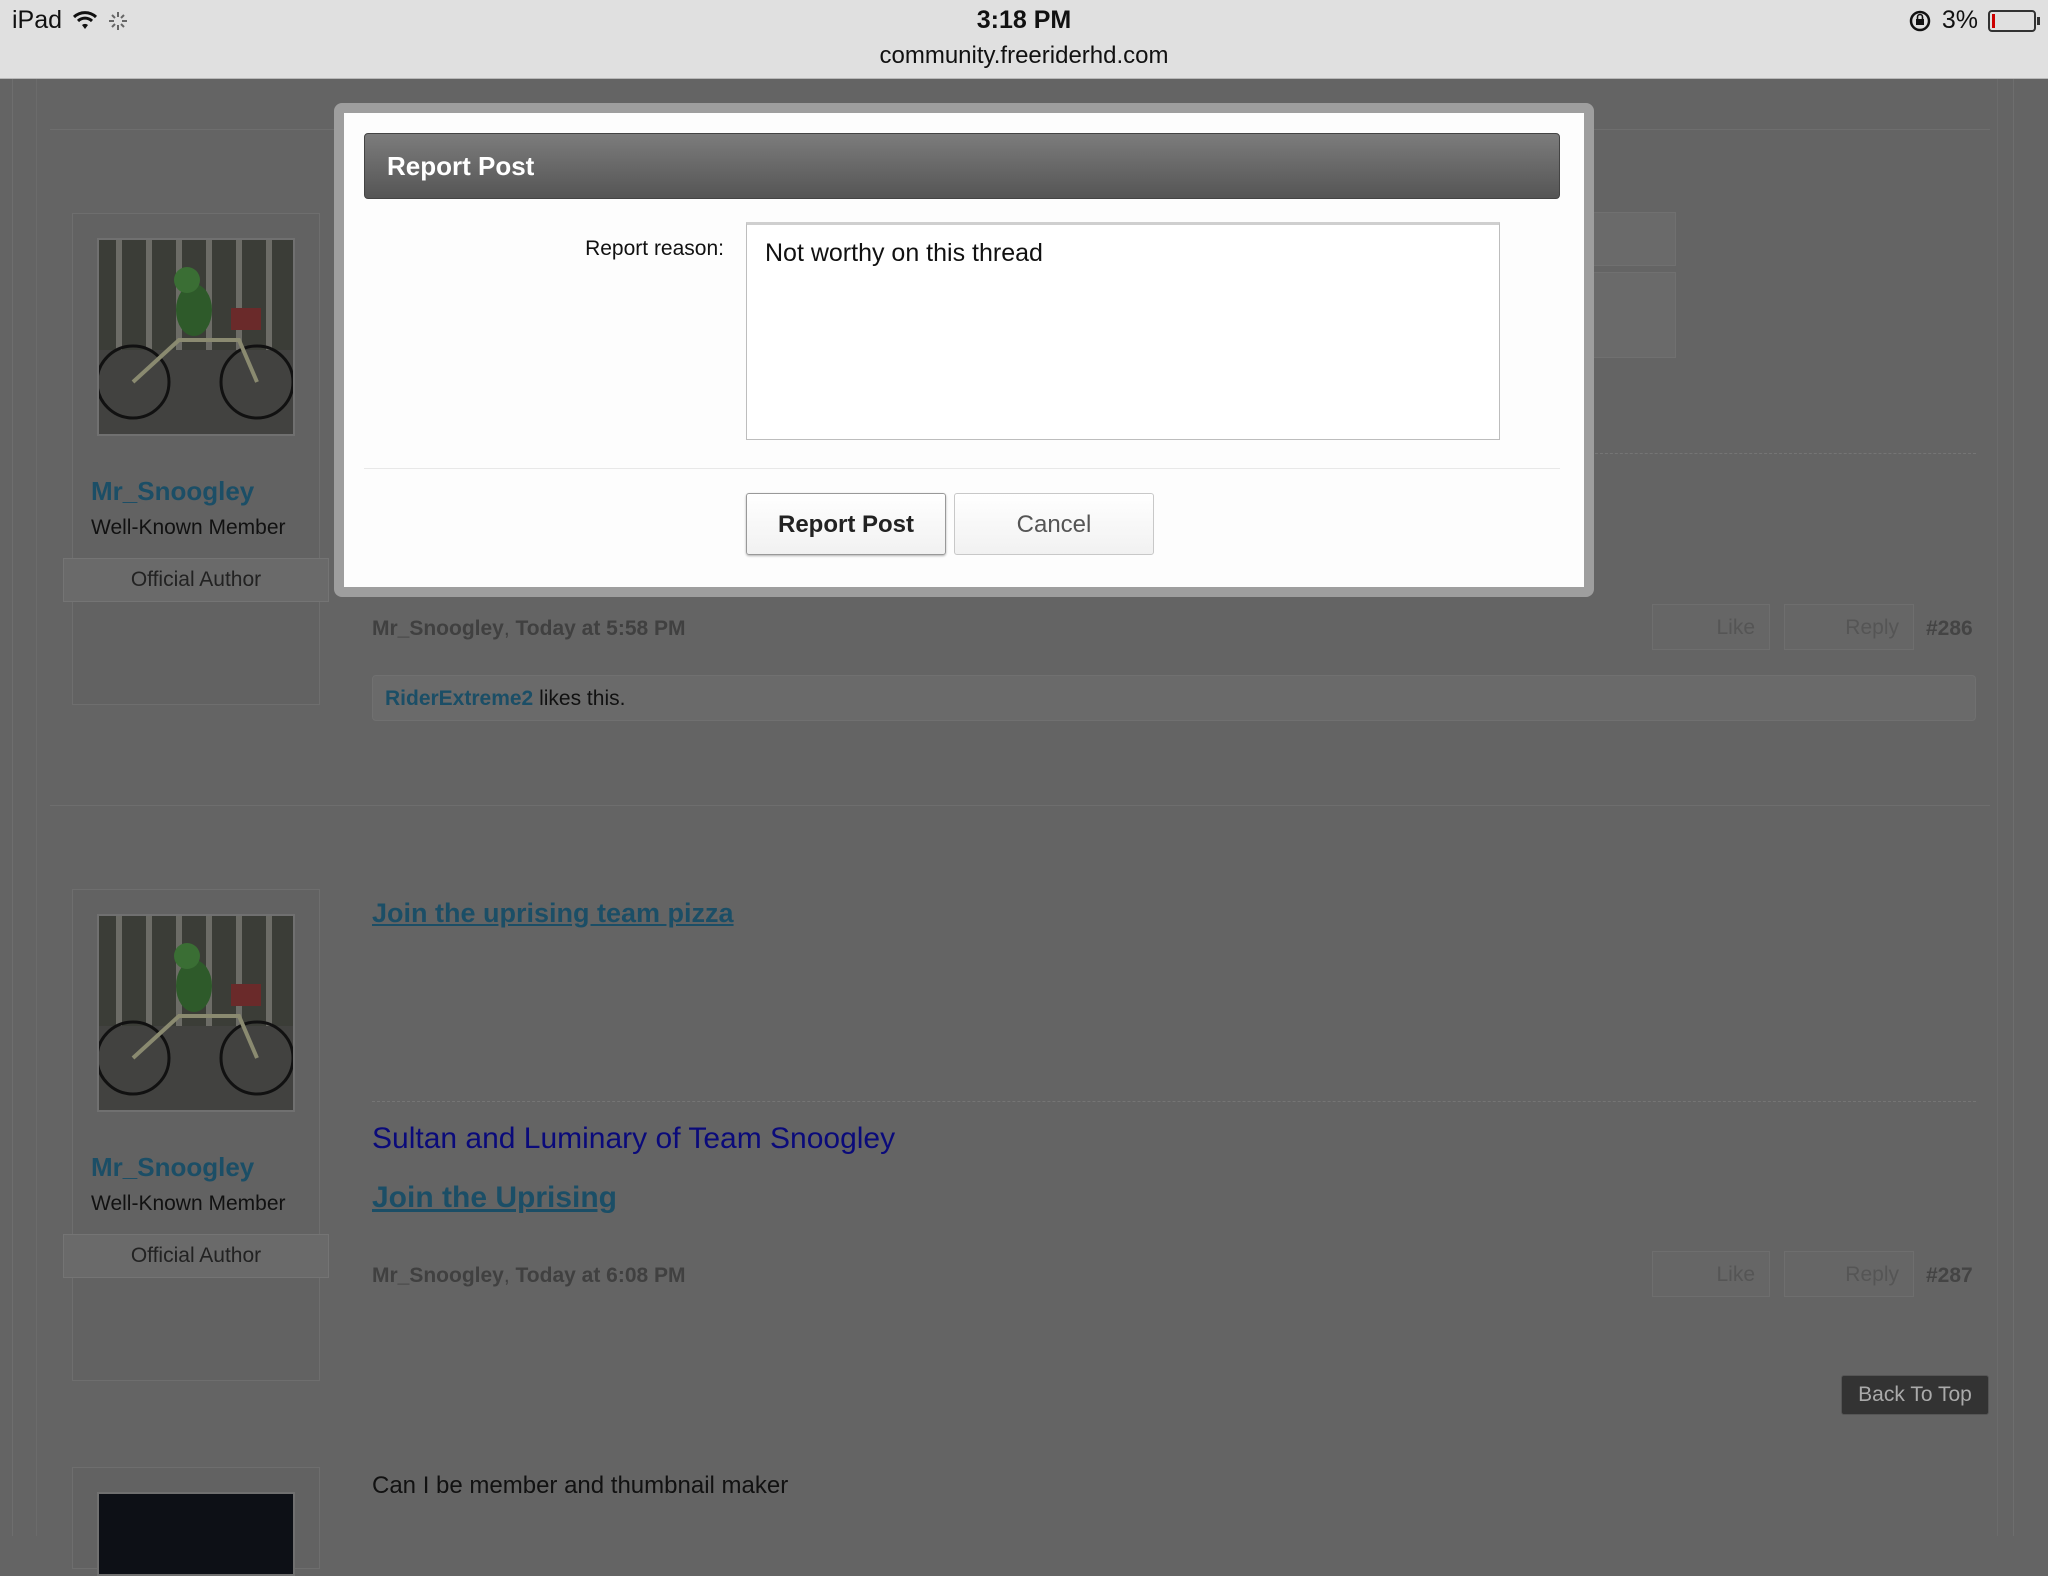  What do you see at coordinates (634, 1138) in the screenshot?
I see `signature-text: Sultan and Luminary of Team Snoogley` at bounding box center [634, 1138].